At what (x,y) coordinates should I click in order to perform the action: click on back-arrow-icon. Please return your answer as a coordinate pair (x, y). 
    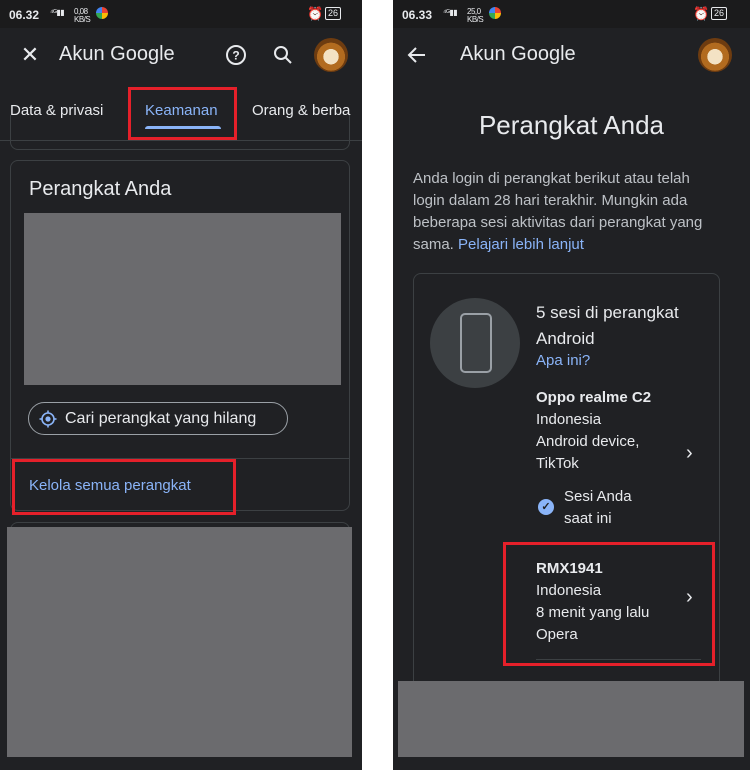
    Looking at the image, I should click on (417, 55).